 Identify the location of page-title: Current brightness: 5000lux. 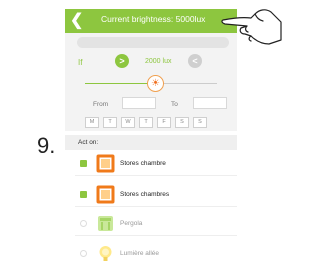
(153, 19).